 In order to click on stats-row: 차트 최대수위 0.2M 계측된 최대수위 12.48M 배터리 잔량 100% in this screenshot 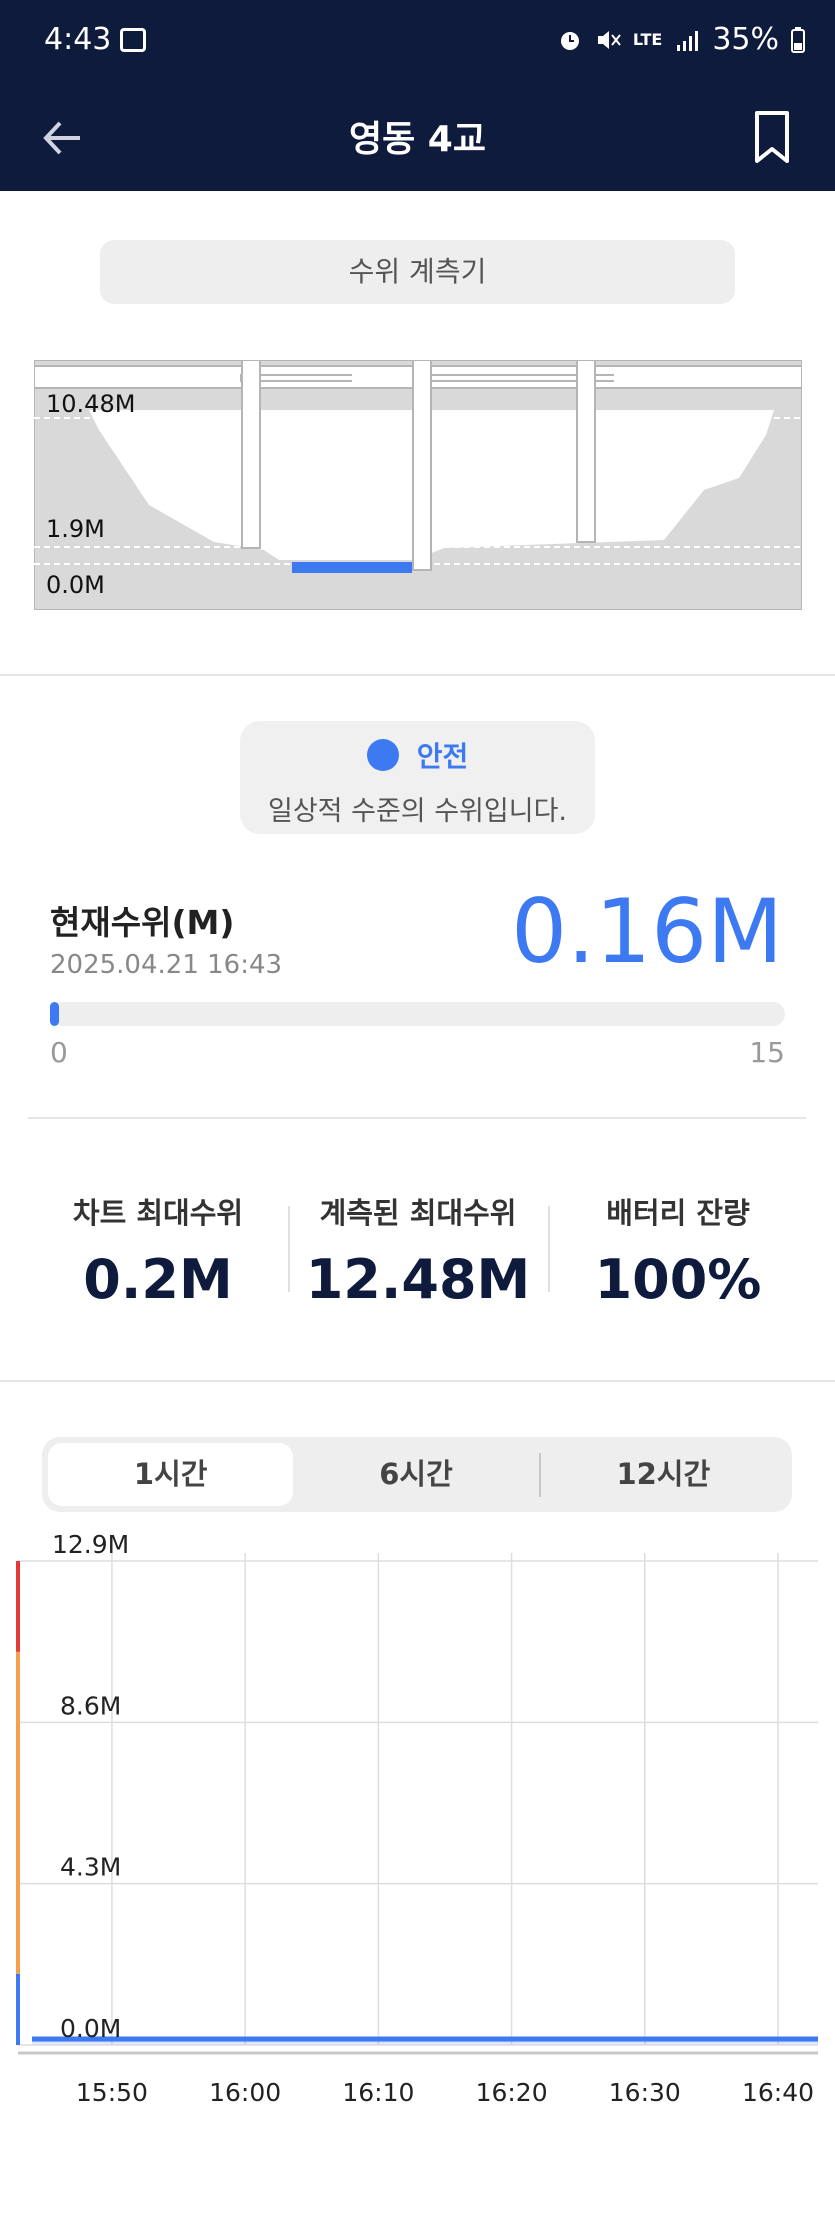, I will do `click(418, 1250)`.